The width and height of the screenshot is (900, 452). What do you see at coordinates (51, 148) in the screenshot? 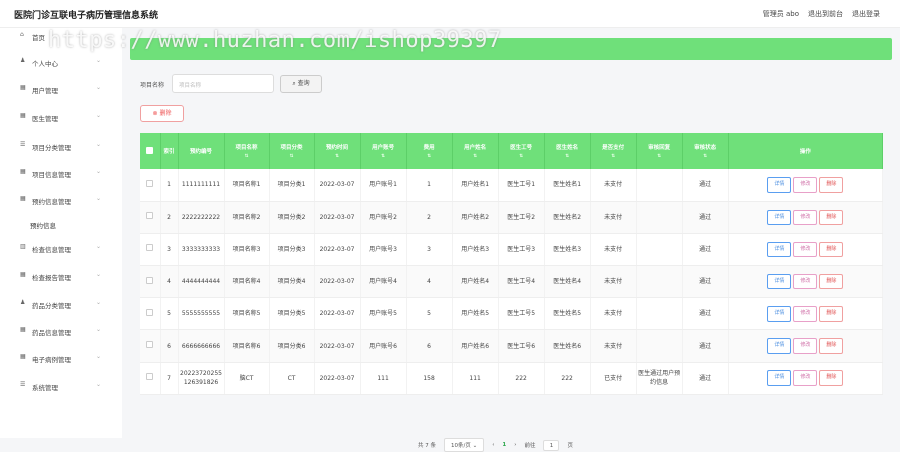
I see `sidebar-item-label: 项目分类管理` at bounding box center [51, 148].